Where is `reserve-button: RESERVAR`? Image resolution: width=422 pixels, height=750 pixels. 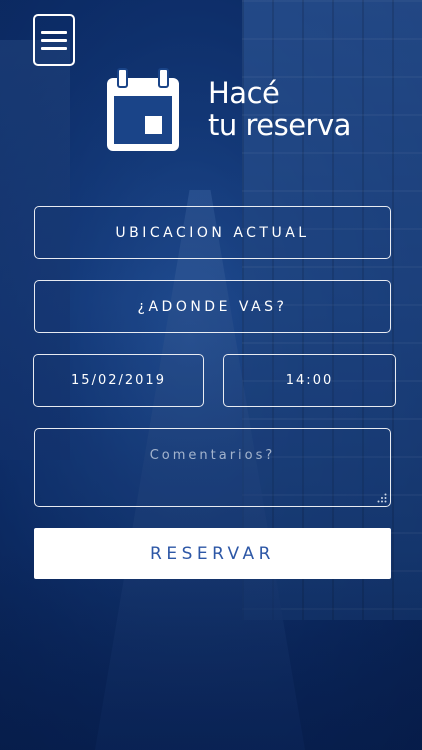
reserve-button: RESERVAR is located at coordinates (212, 553).